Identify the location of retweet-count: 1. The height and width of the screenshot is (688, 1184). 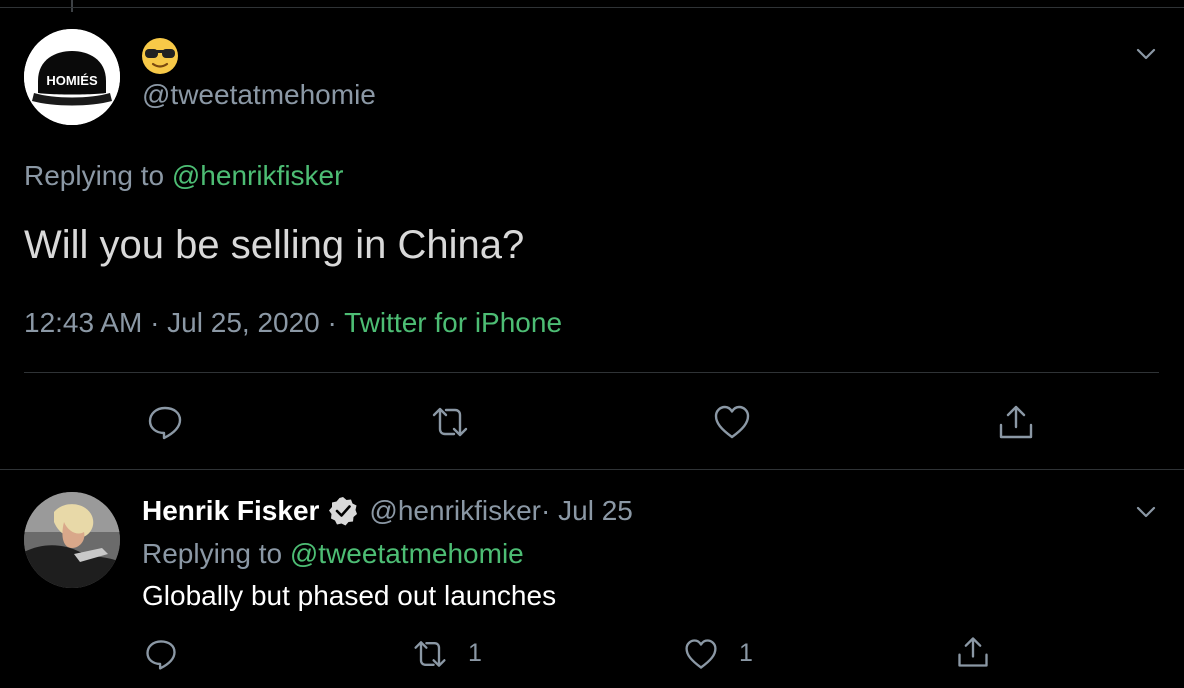
(475, 653).